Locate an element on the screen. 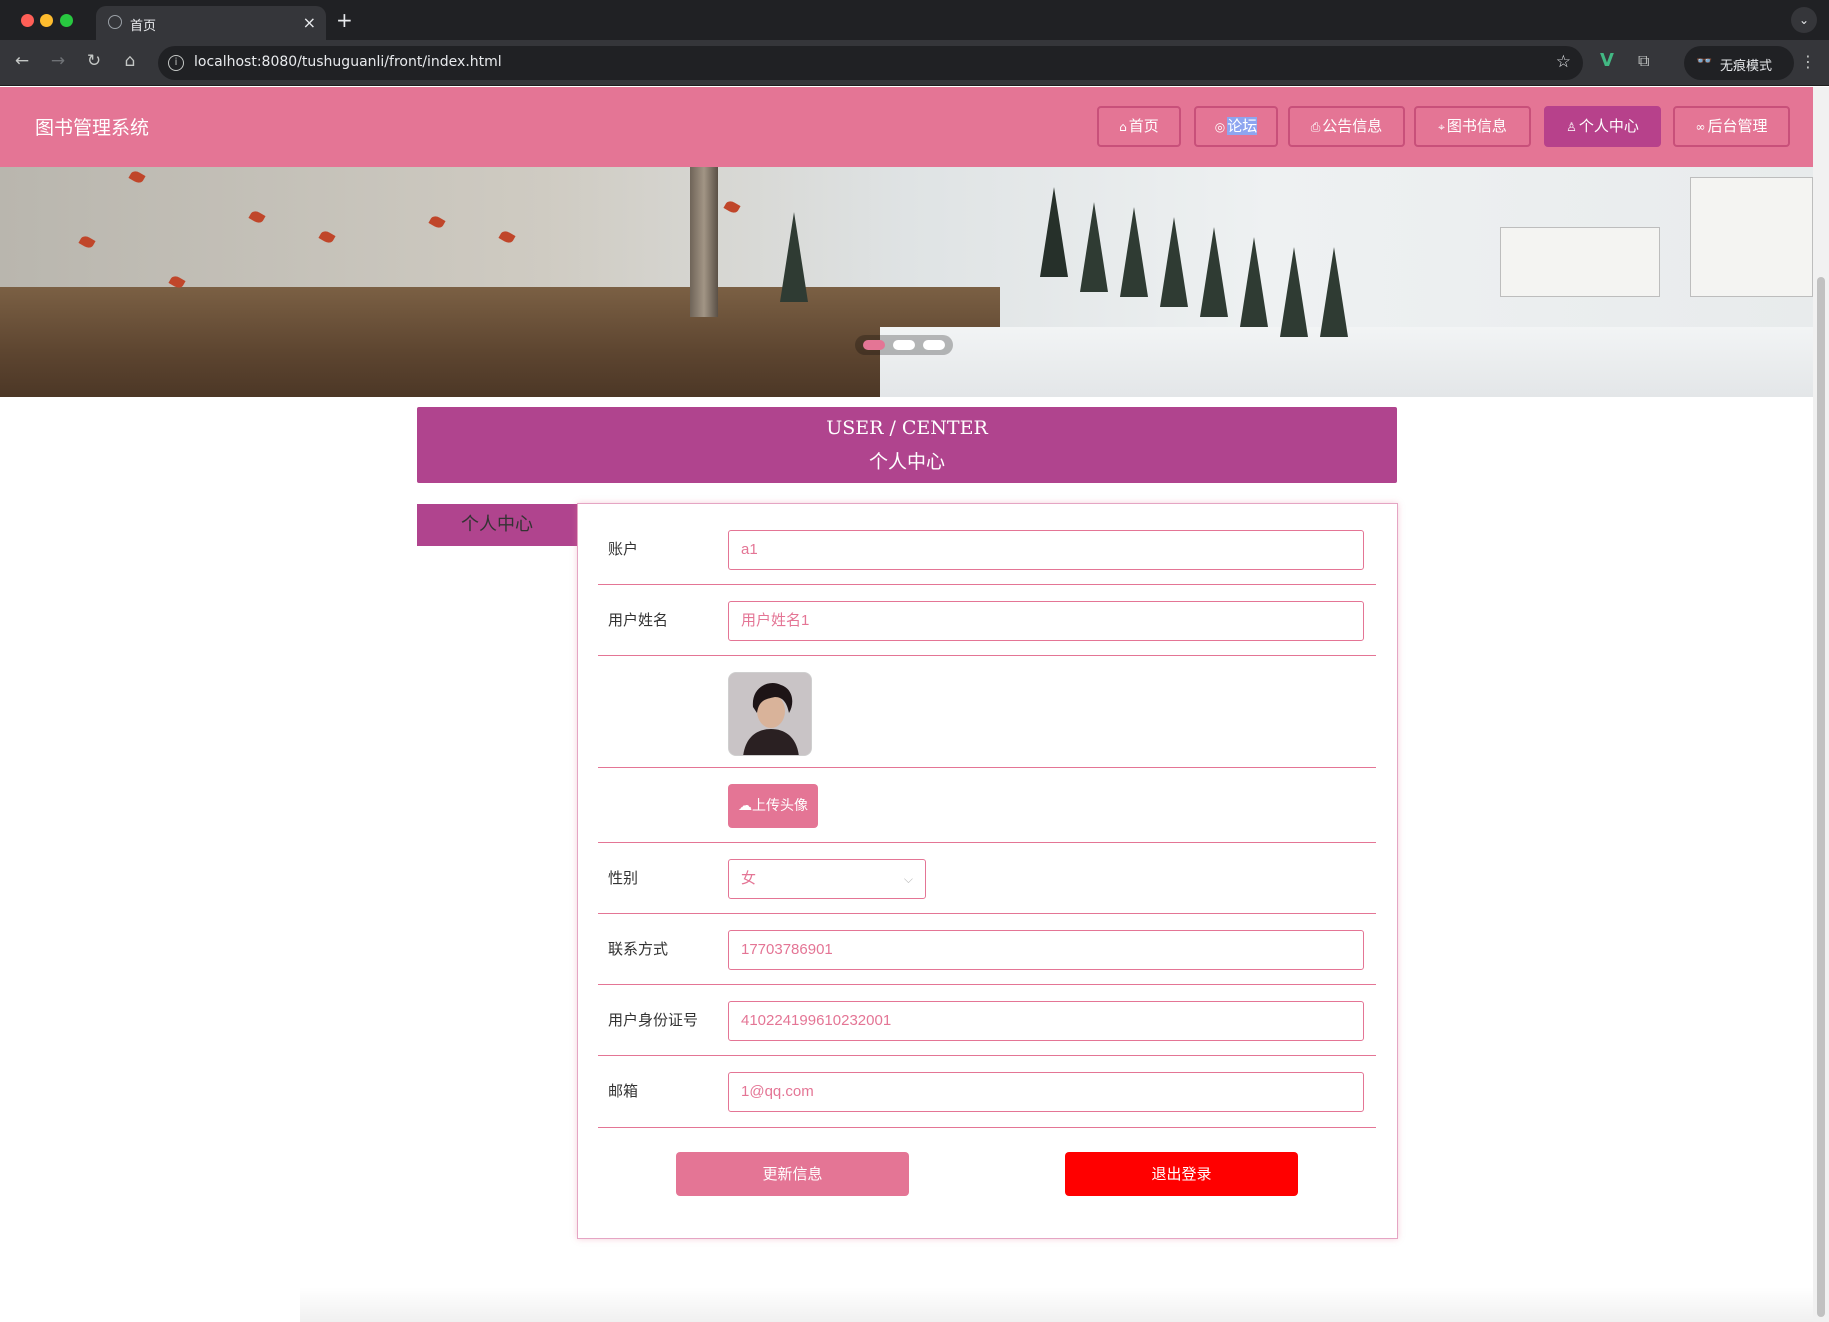 The image size is (1829, 1322). gender-label: 性别 is located at coordinates (623, 878).